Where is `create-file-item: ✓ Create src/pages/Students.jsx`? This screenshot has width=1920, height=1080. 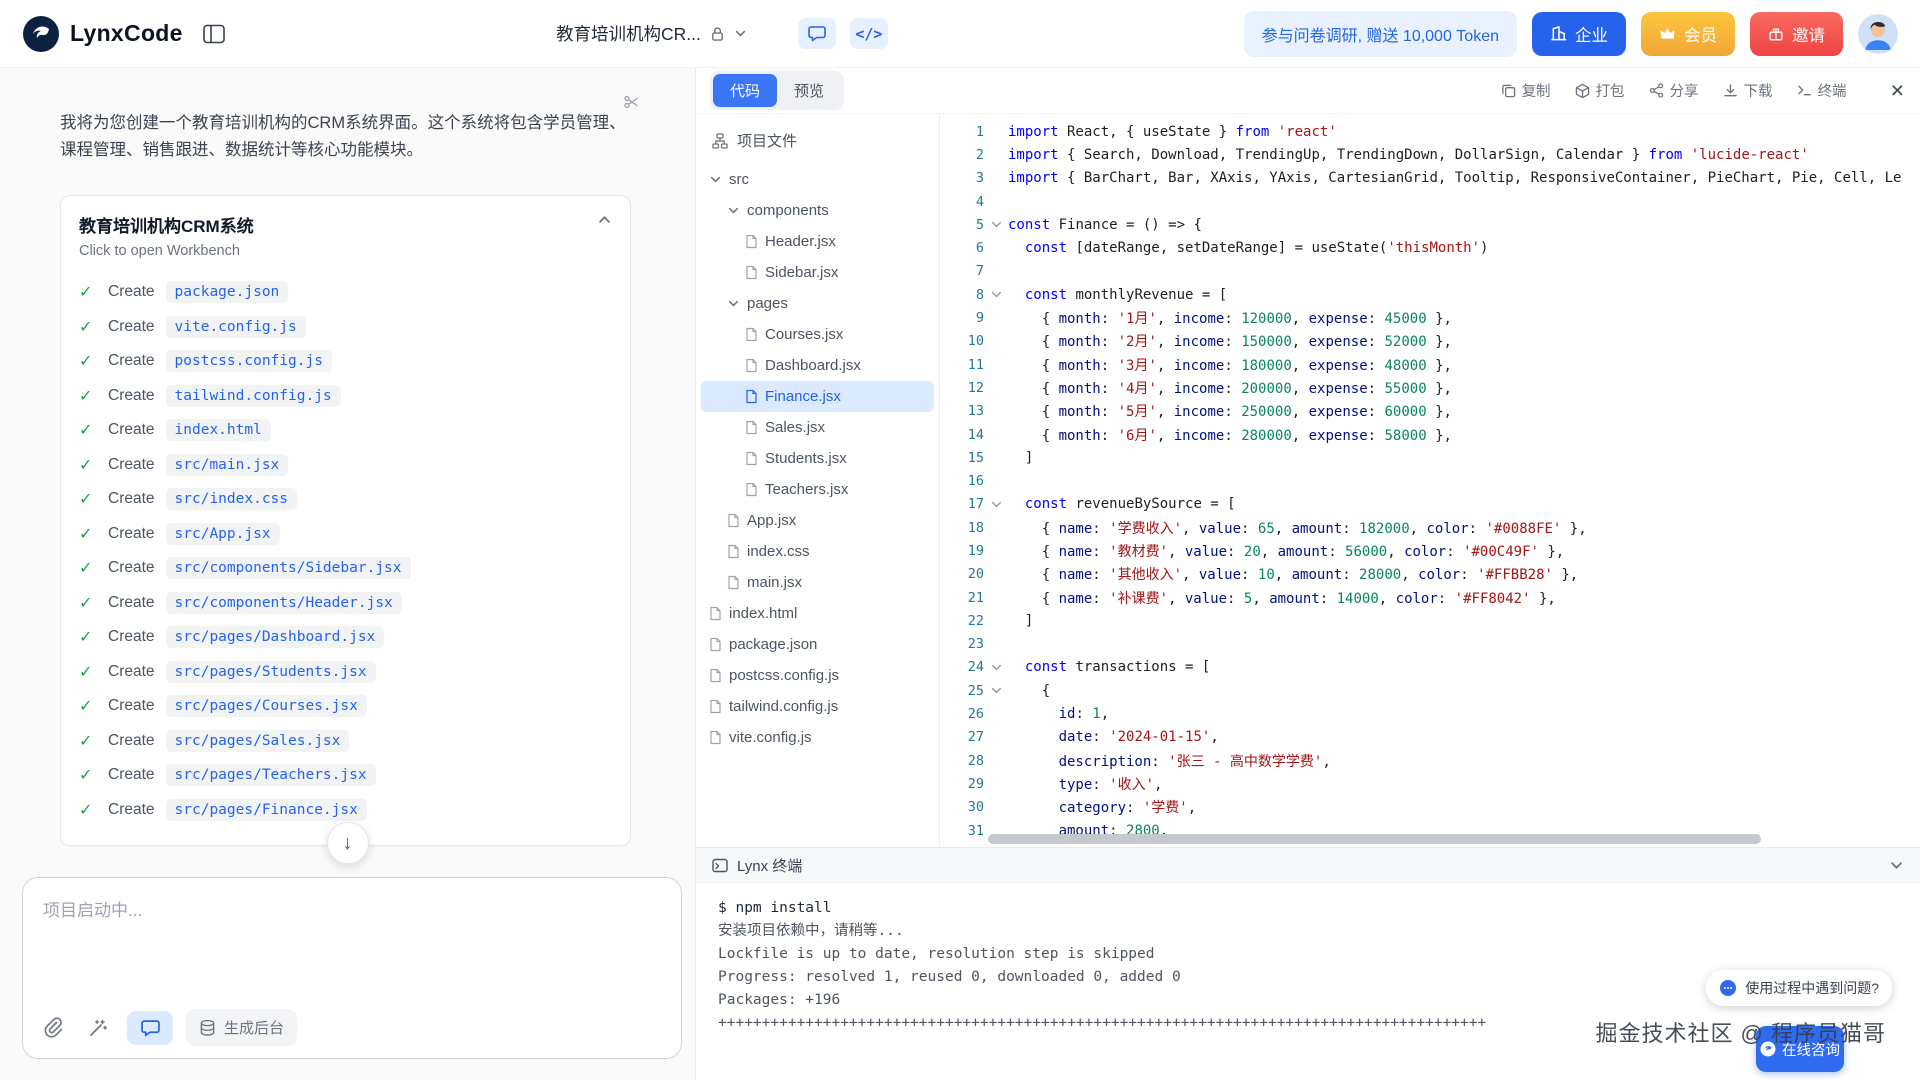
create-file-item: ✓ Create src/pages/Students.jsx is located at coordinates (345, 671).